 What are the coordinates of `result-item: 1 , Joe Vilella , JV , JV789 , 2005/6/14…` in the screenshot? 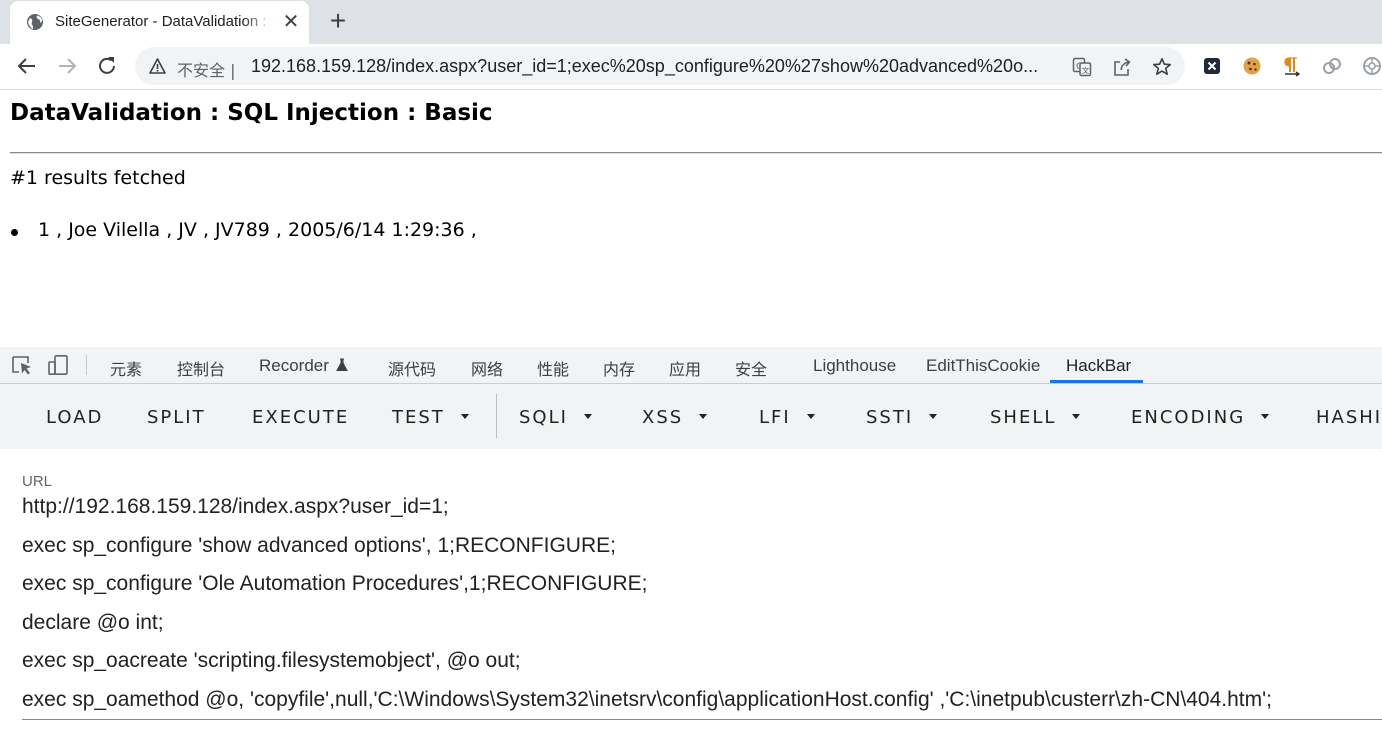 It's located at (243, 230).